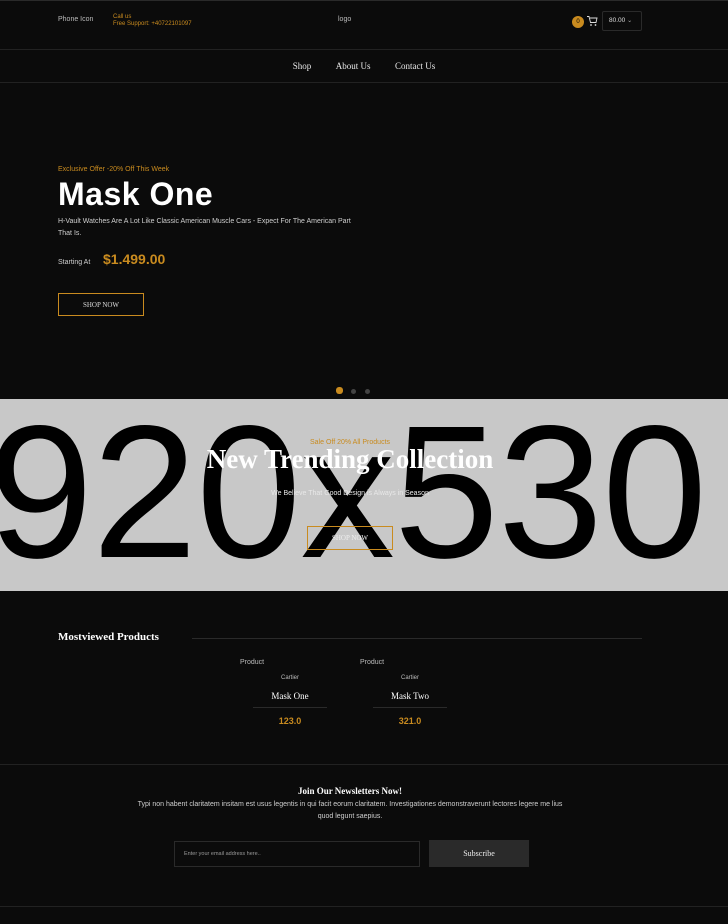 This screenshot has width=728, height=924. What do you see at coordinates (290, 696) in the screenshot?
I see `product-name: Mask One` at bounding box center [290, 696].